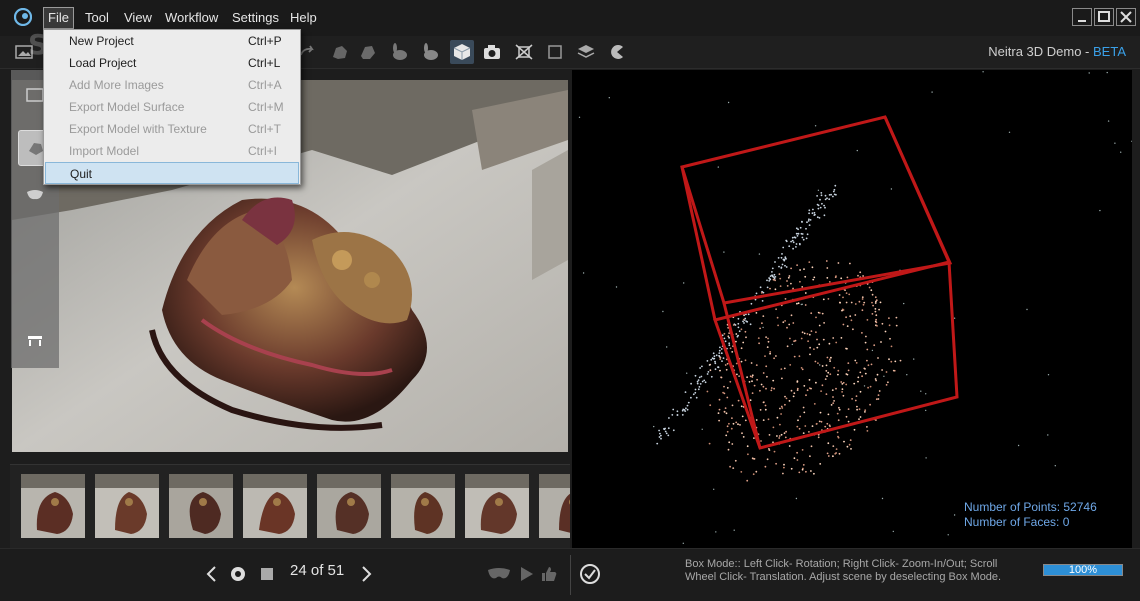 The width and height of the screenshot is (1140, 601). Describe the element at coordinates (1040, 51) in the screenshot. I see `product-name: Neitra 3D Demo -` at that location.